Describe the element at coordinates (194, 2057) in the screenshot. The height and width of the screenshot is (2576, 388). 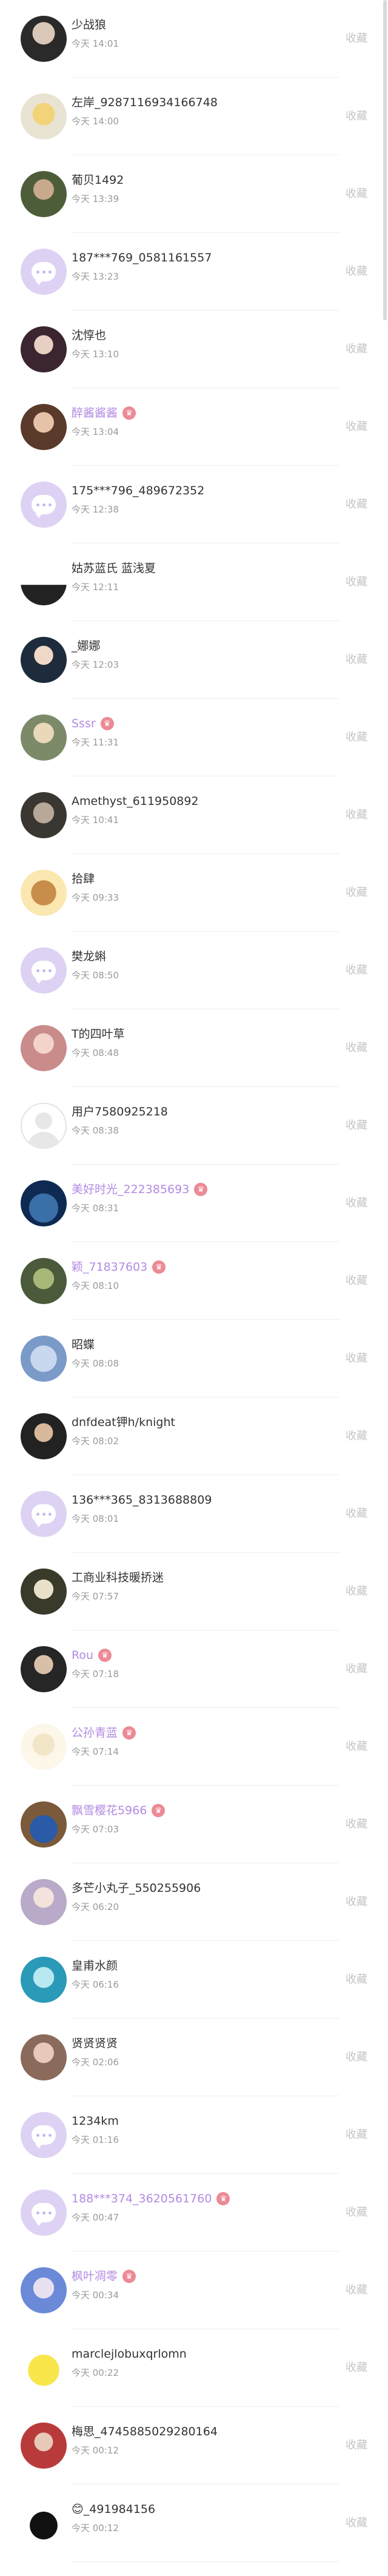
I see `list-item: 贤贤贤贤 今天 02:06 收藏` at that location.